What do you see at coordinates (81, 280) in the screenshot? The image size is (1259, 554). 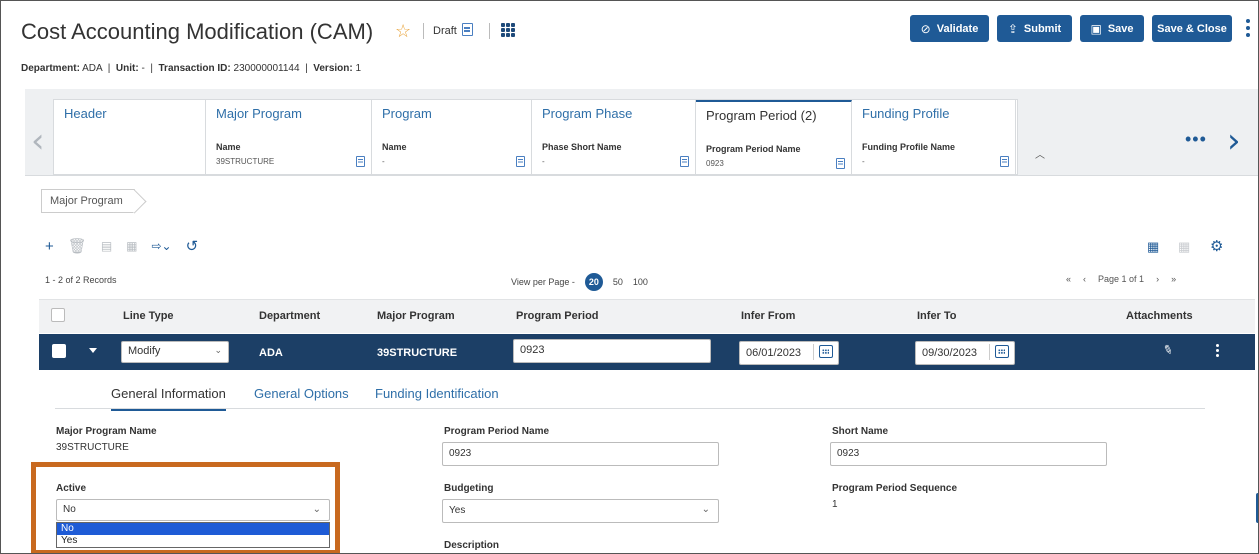 I see `records-count: 1 - 2 of 2 Records` at bounding box center [81, 280].